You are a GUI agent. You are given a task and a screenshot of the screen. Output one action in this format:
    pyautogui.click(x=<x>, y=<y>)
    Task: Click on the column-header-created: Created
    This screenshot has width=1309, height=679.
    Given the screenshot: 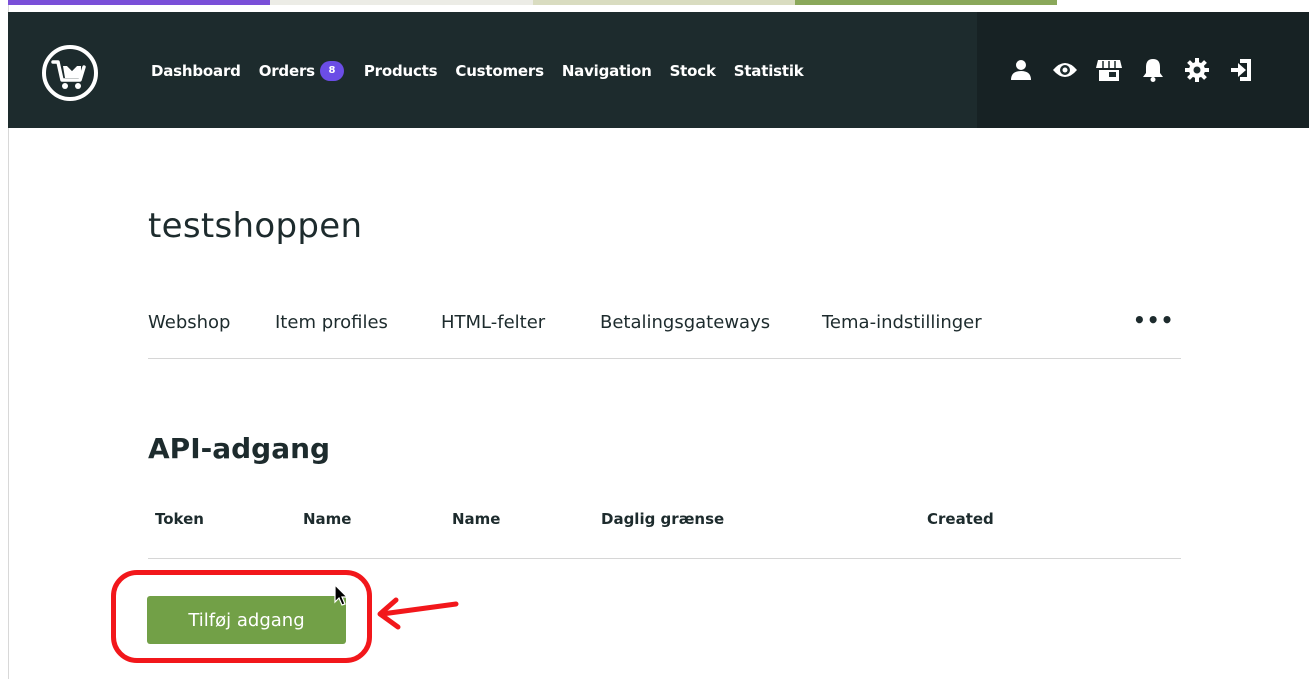 What is the action you would take?
    pyautogui.click(x=960, y=519)
    